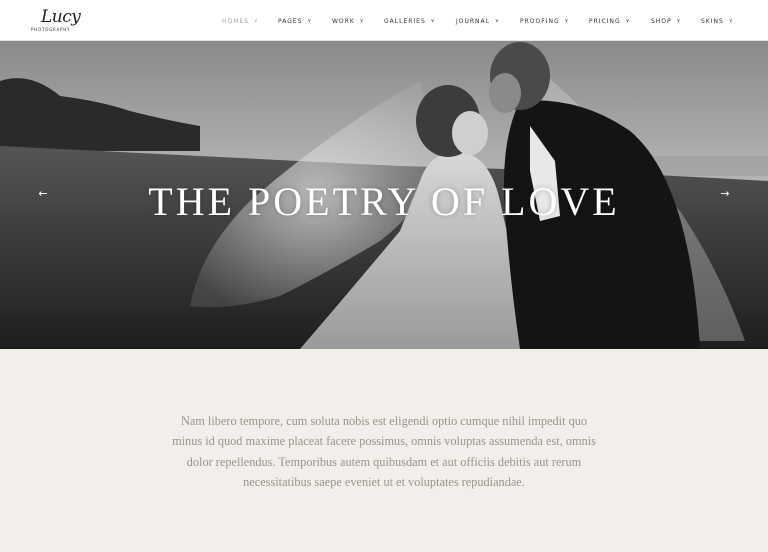 The width and height of the screenshot is (768, 552). I want to click on nav-item-label: SKINS, so click(712, 21).